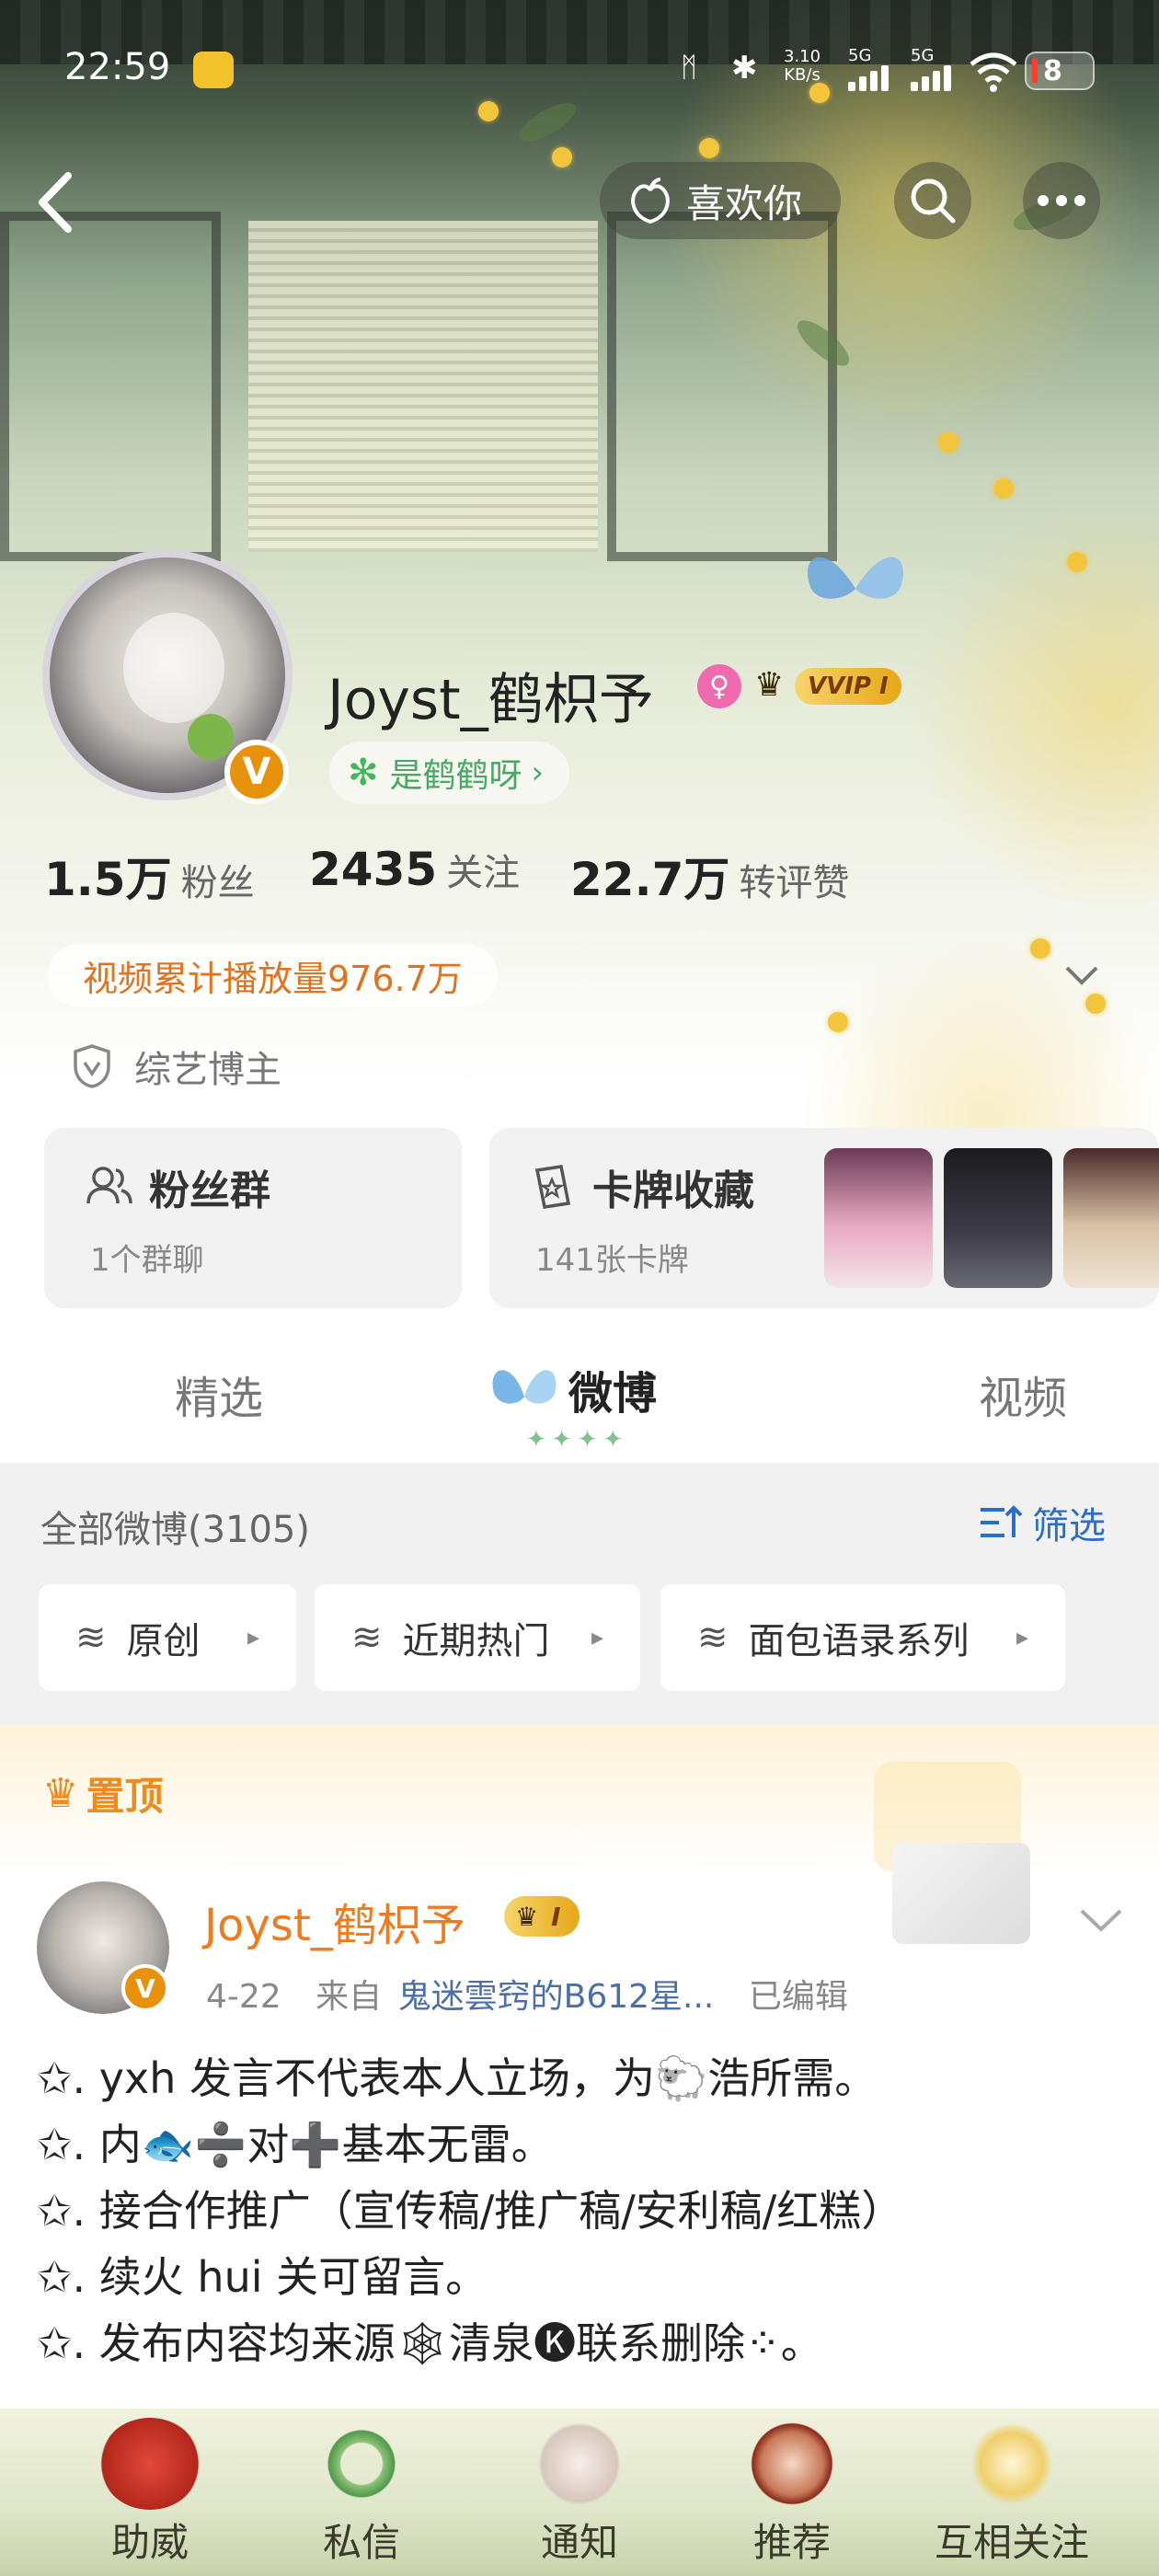 The width and height of the screenshot is (1159, 2576). What do you see at coordinates (150, 2464) in the screenshot?
I see `crab-icon` at bounding box center [150, 2464].